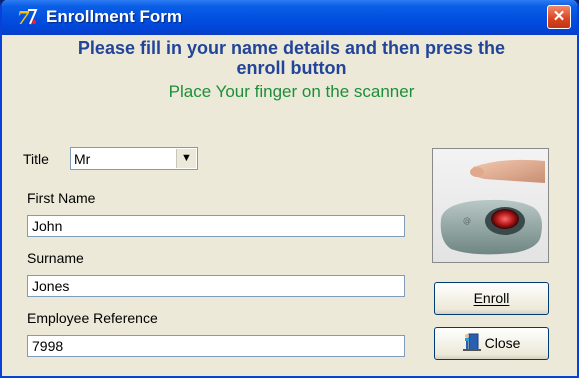 This screenshot has height=378, width=579. Describe the element at coordinates (291, 68) in the screenshot. I see `heading-line-2: enroll button` at that location.